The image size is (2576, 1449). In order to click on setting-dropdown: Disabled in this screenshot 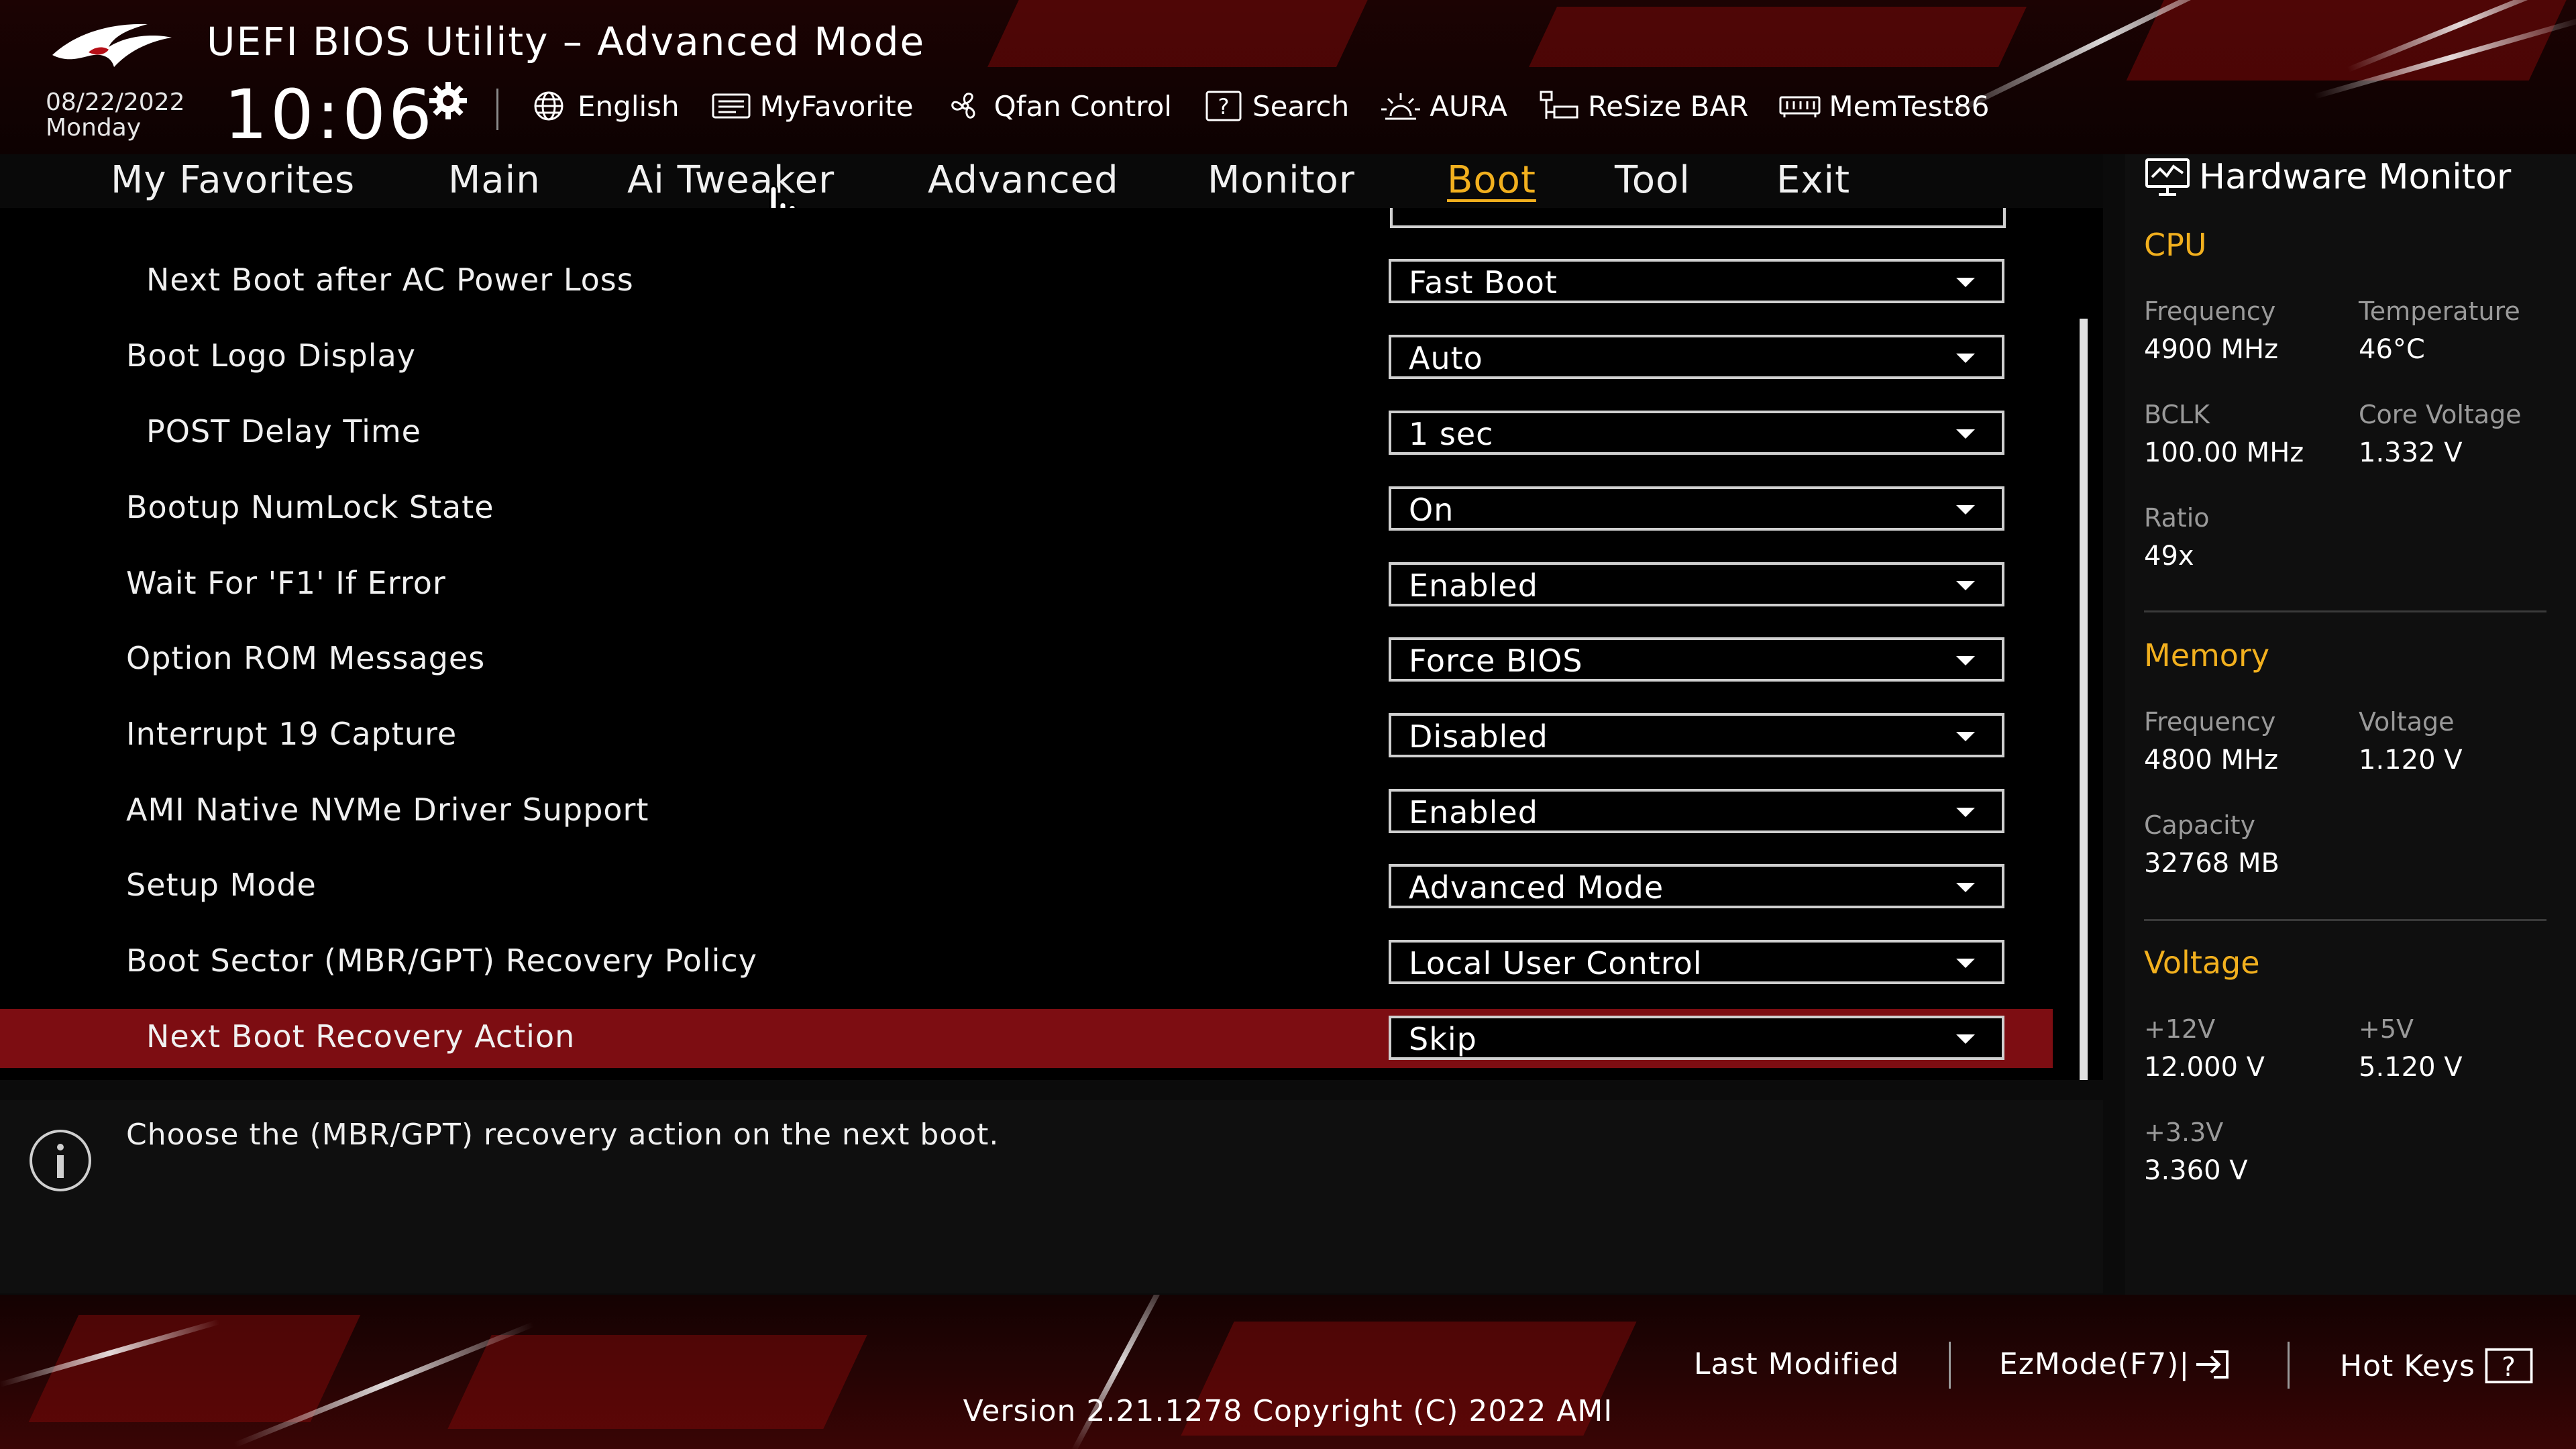, I will do `click(1696, 735)`.